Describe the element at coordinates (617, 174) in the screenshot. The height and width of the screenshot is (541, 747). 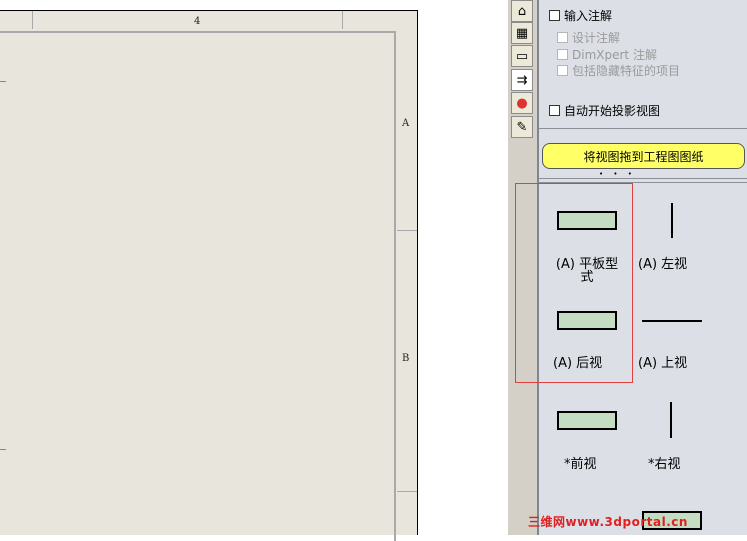
I see `splitter-dots: • • •` at that location.